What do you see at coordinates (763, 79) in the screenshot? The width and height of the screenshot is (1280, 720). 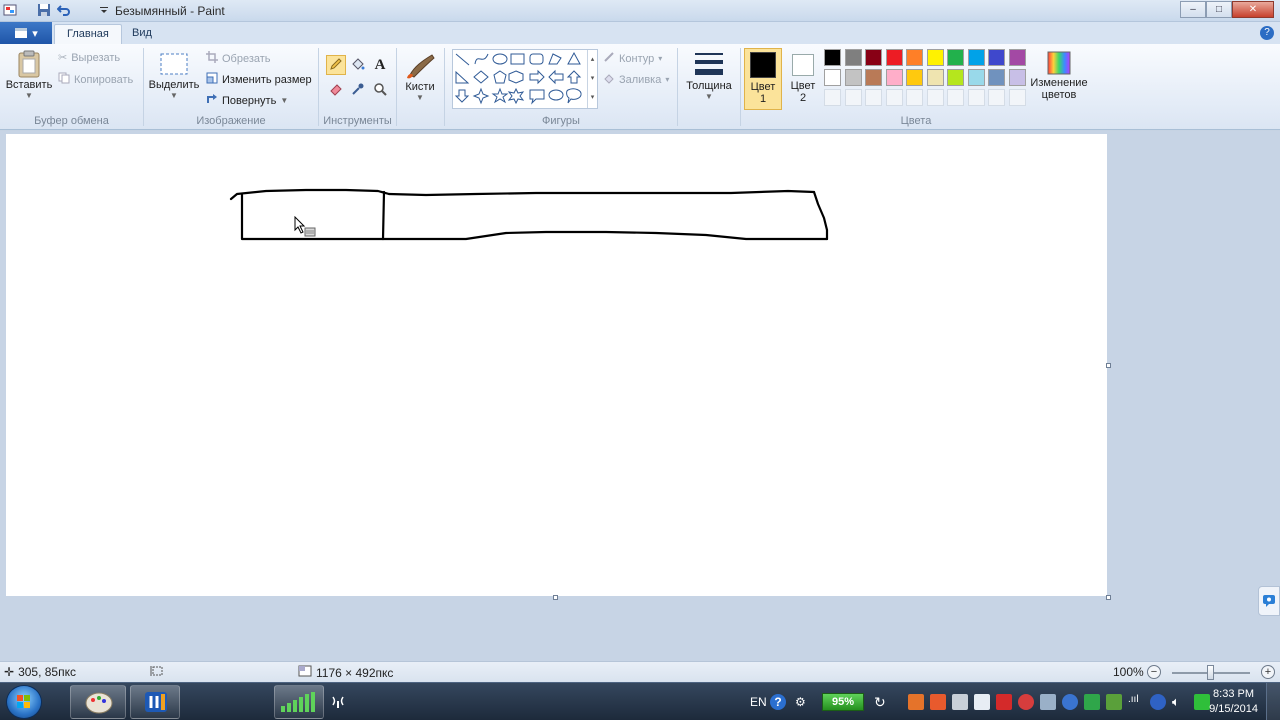 I see `color1-button: Цвет 1` at bounding box center [763, 79].